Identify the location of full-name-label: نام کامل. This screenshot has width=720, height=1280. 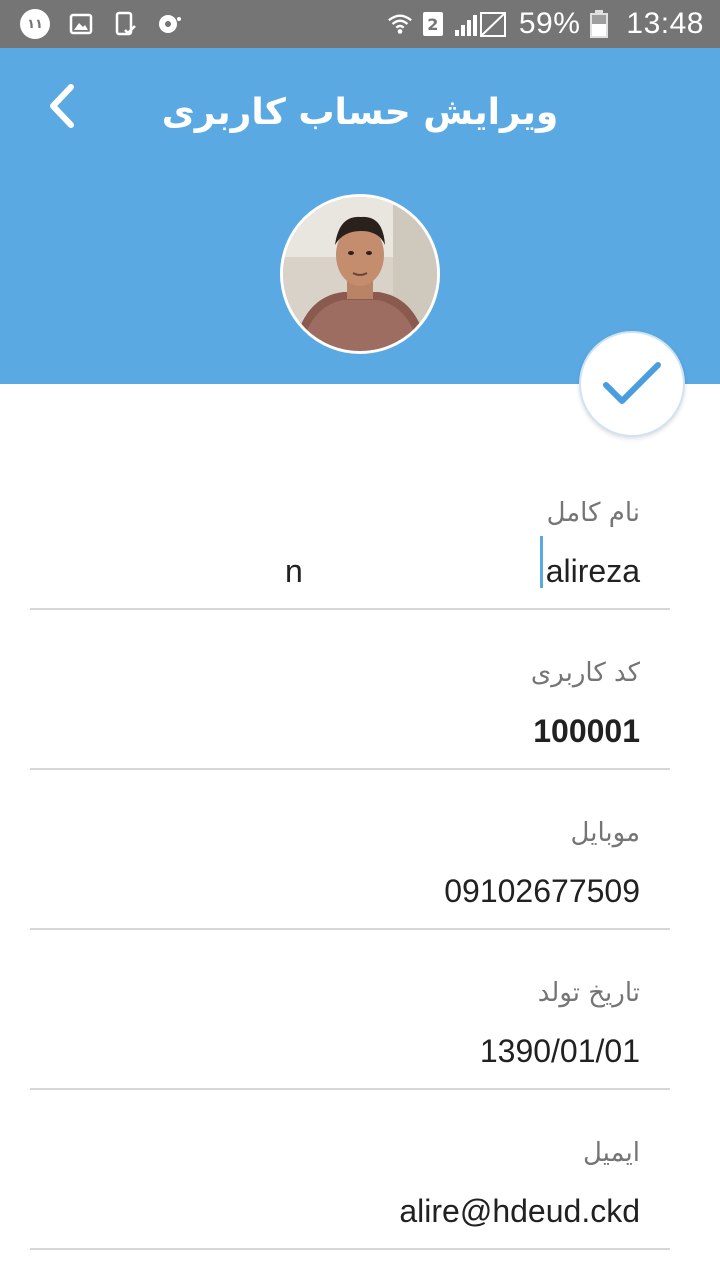
(593, 513).